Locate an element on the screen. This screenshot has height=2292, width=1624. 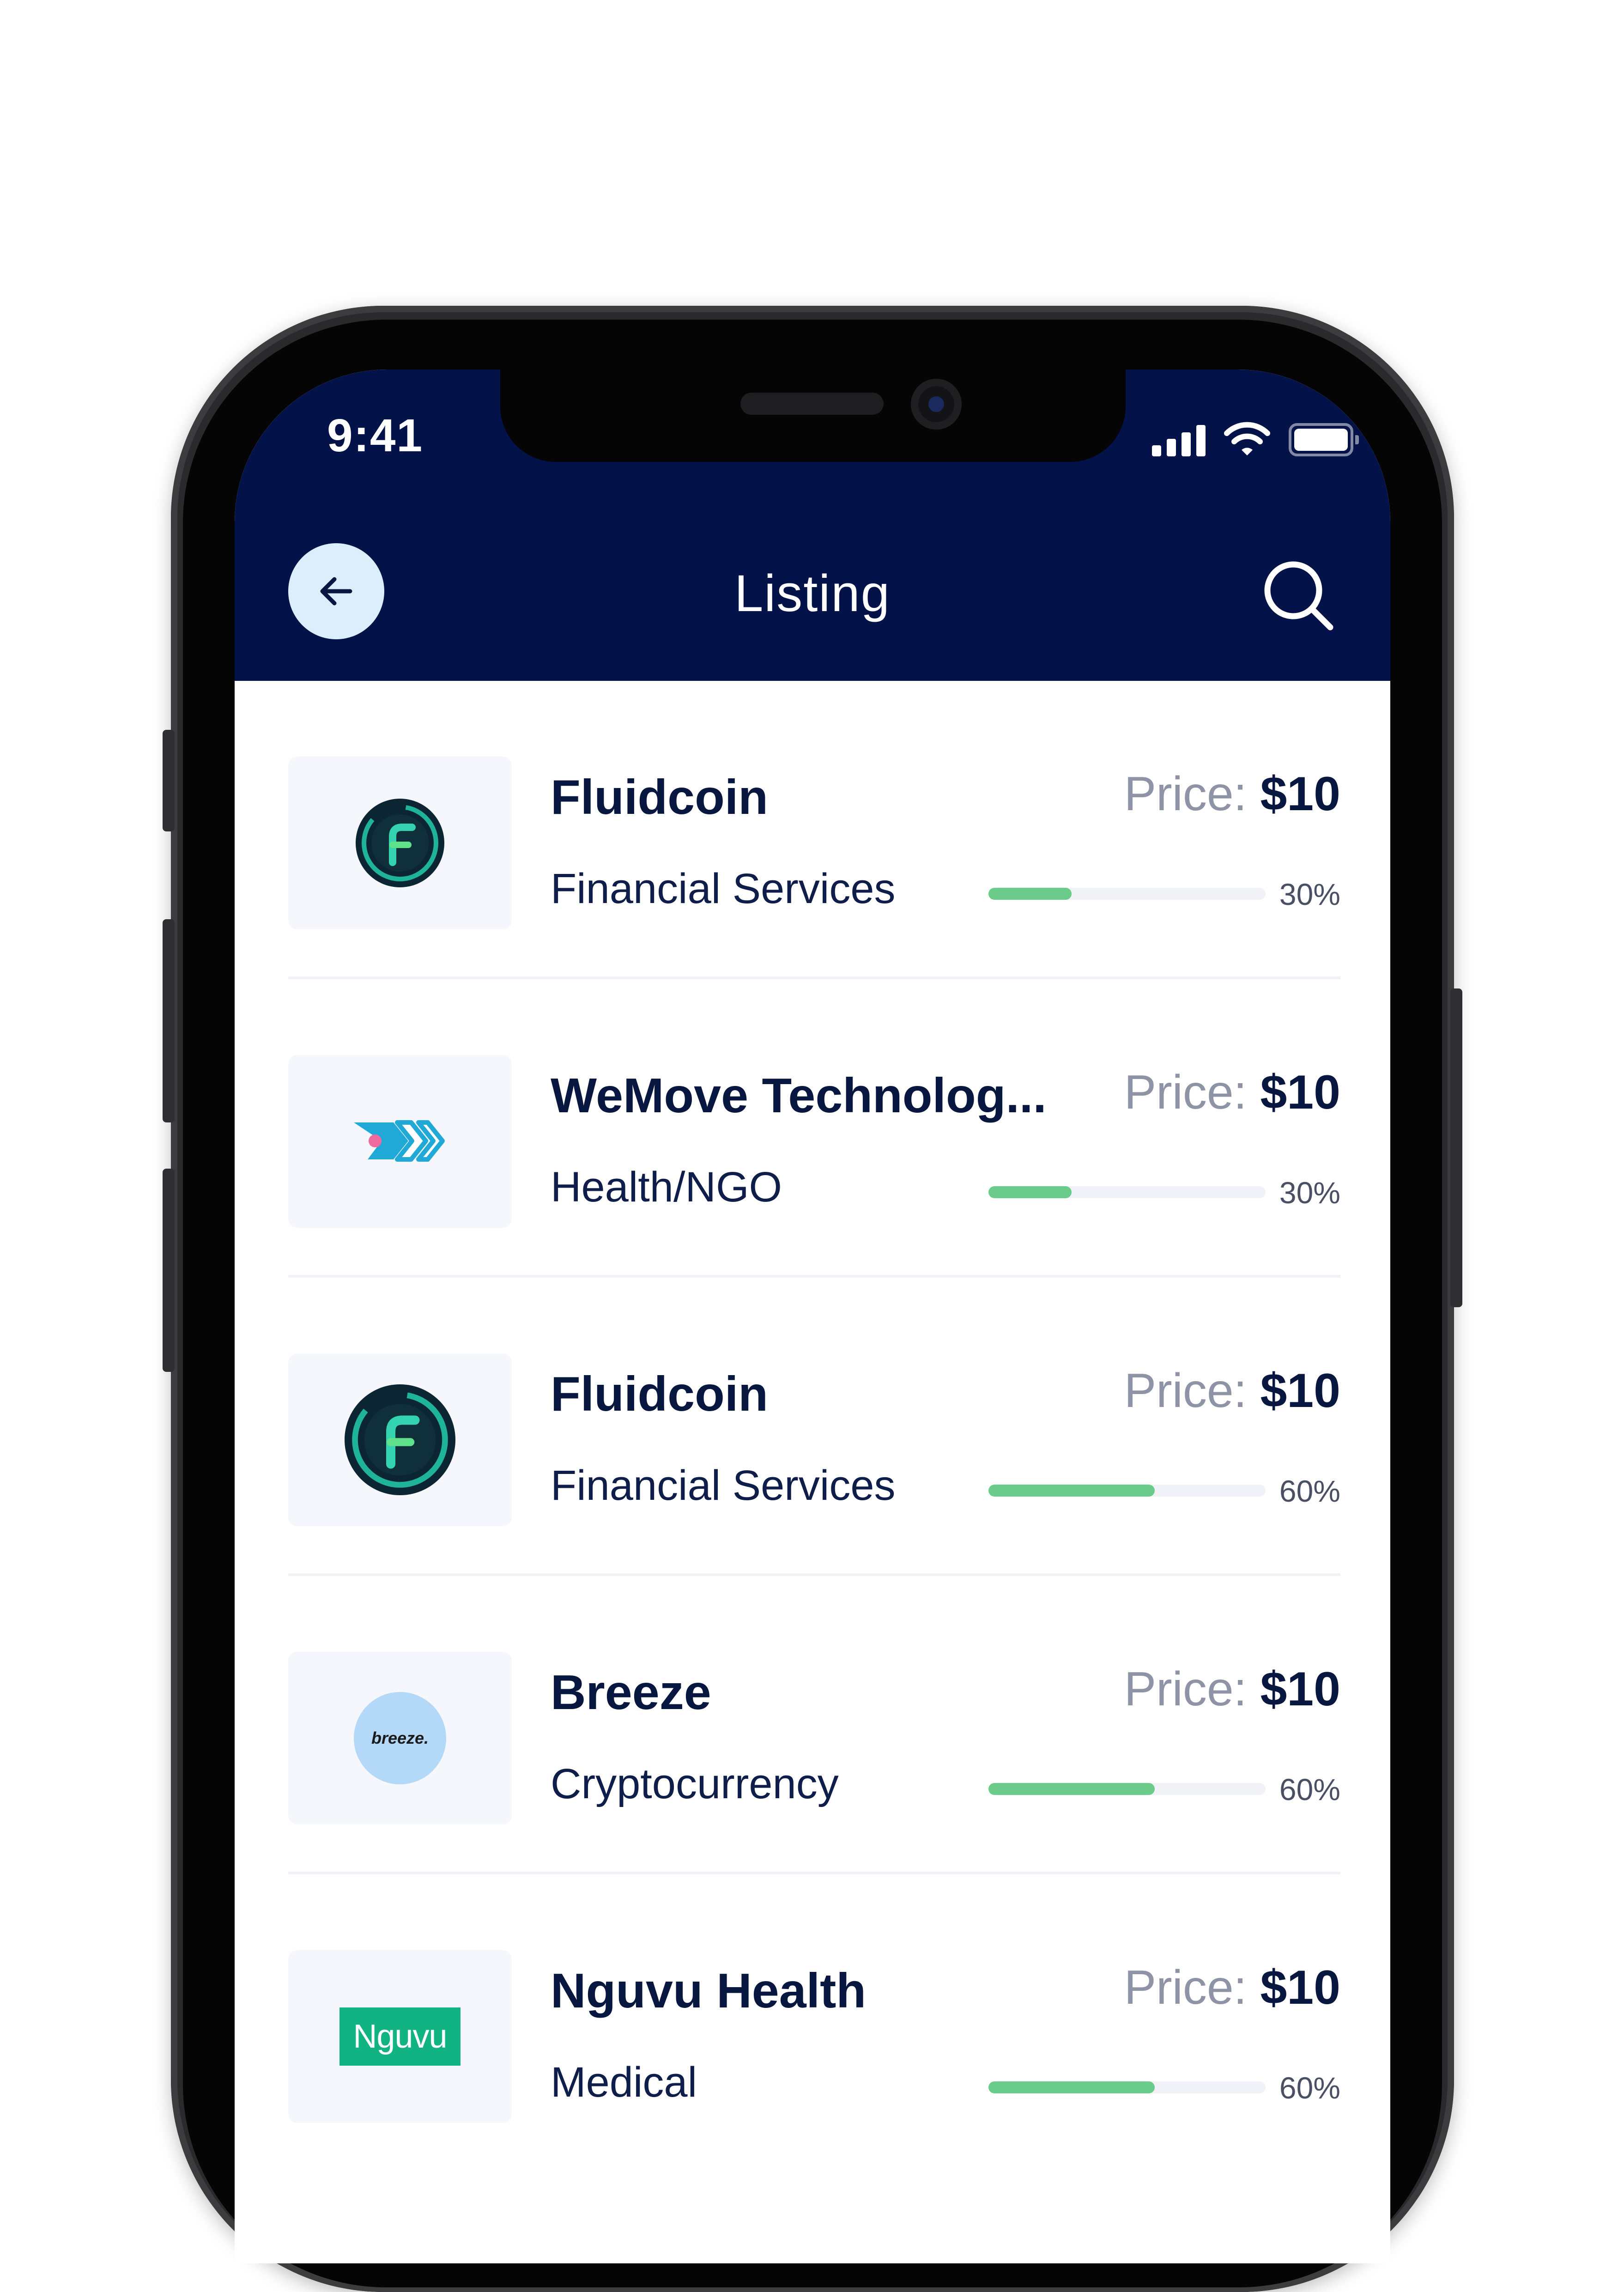
volume-down-button is located at coordinates (169, 1270).